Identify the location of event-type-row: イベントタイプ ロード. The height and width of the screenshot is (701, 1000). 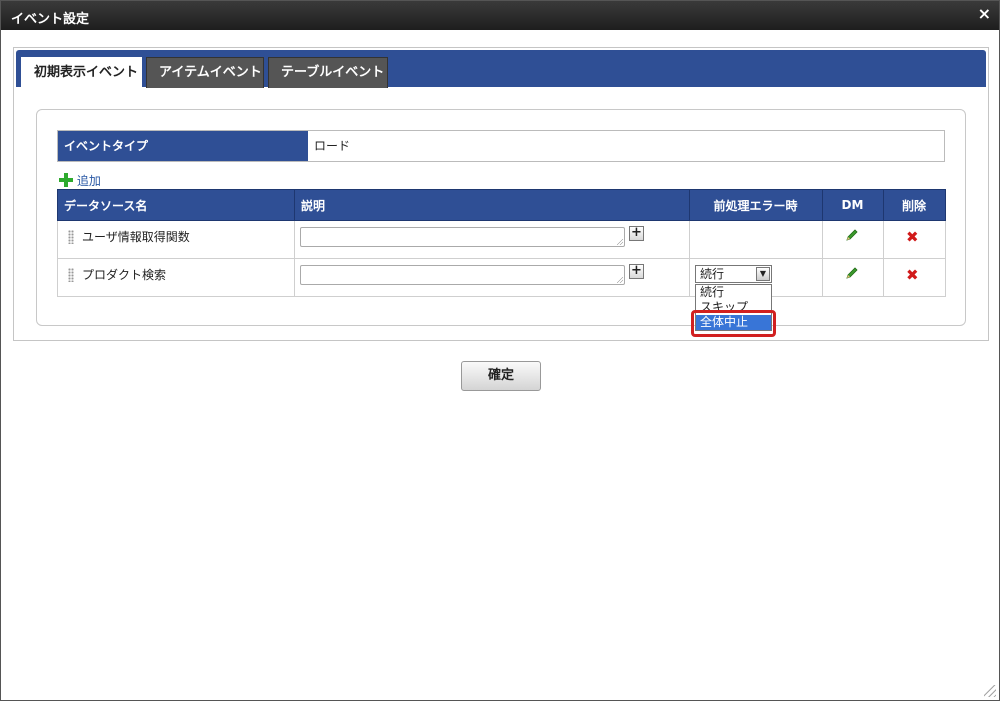
(501, 146).